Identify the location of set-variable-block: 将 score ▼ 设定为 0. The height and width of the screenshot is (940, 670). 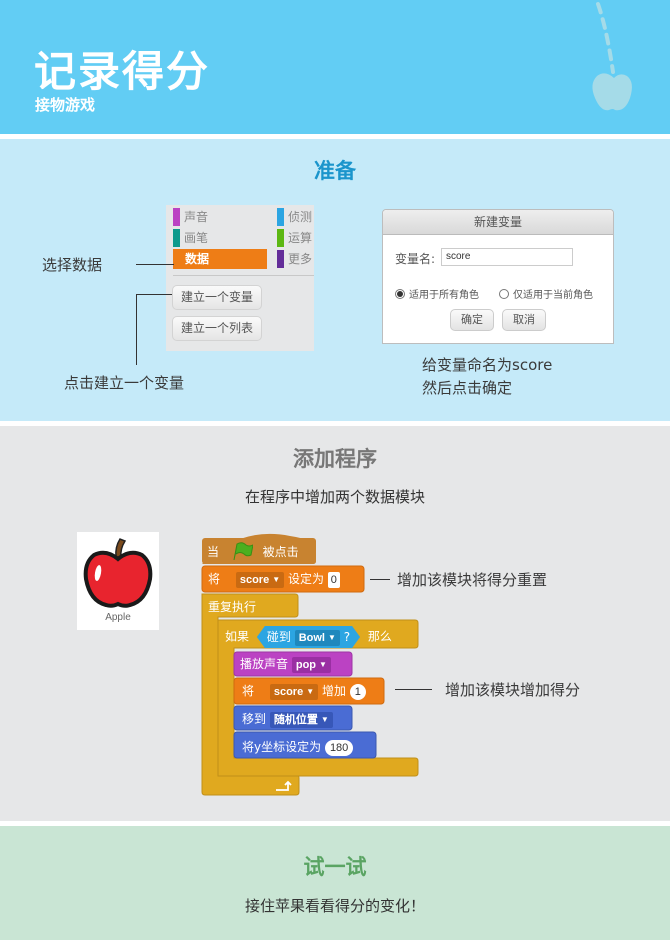
(274, 579).